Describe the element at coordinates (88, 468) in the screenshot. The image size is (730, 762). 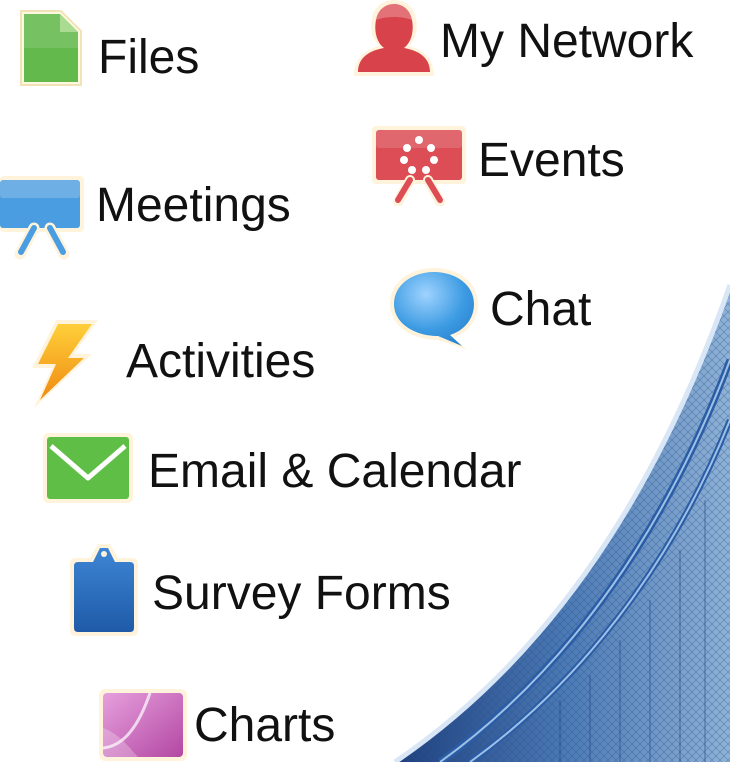
I see `envelope-icon` at that location.